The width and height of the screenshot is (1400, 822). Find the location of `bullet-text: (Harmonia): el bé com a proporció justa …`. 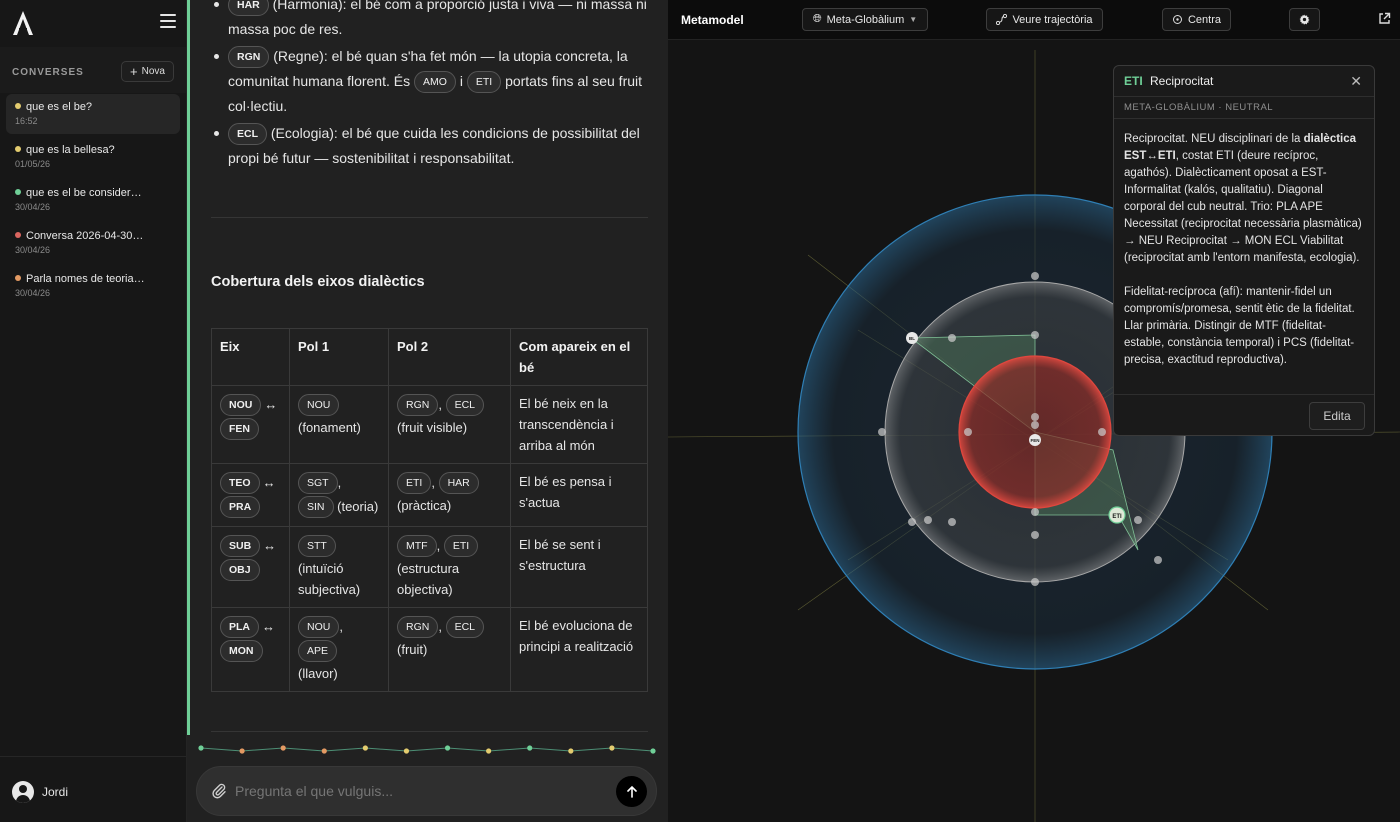

bullet-text: (Harmonia): el bé com a proporció justa … is located at coordinates (437, 18).